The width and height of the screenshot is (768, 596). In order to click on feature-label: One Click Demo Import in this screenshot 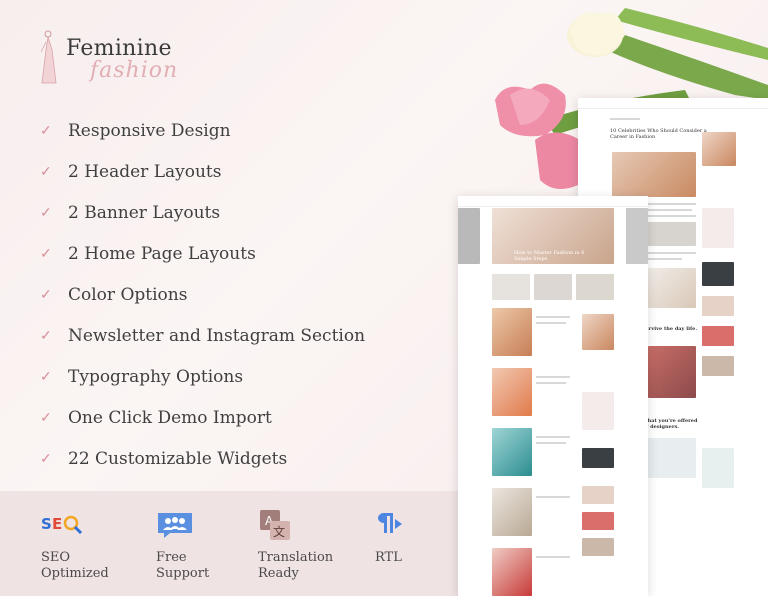, I will do `click(170, 417)`.